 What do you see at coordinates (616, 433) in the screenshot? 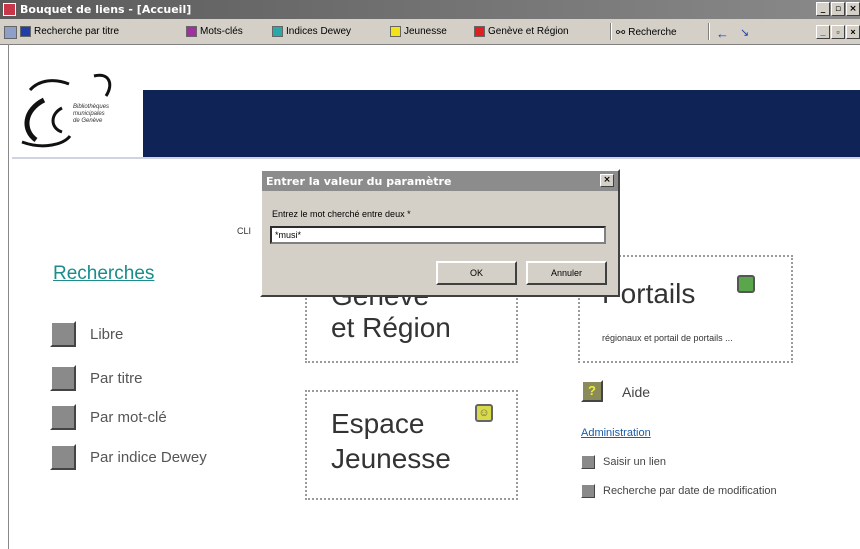
I see `administration-link: Administration` at bounding box center [616, 433].